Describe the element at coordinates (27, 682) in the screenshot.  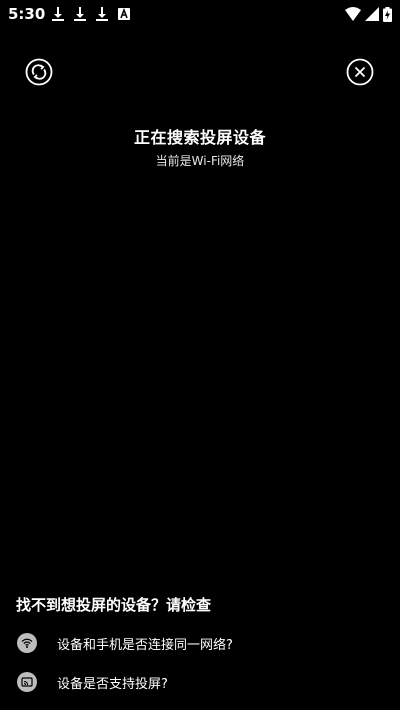
I see `cast-icon` at that location.